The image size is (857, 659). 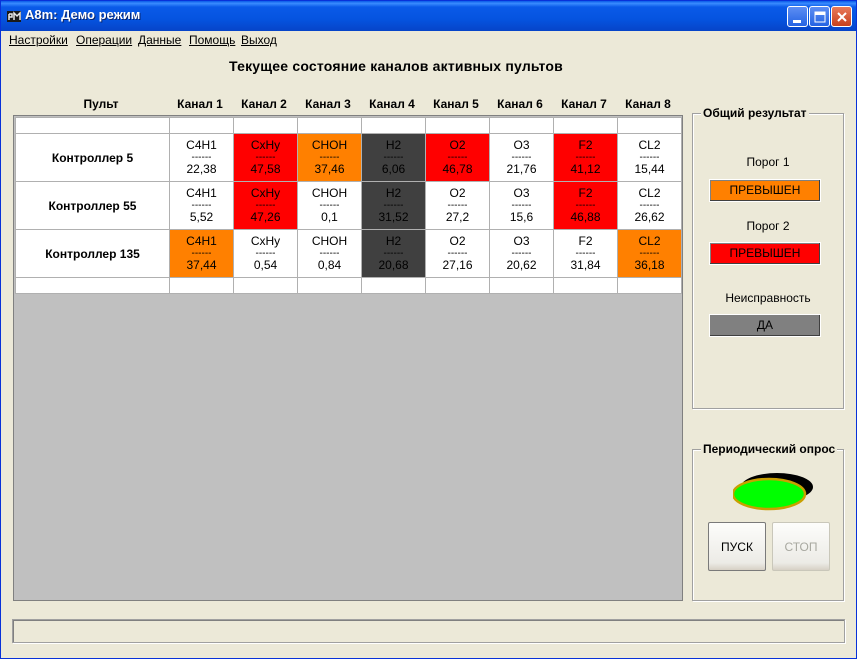 What do you see at coordinates (797, 16) in the screenshot?
I see `minimize-button` at bounding box center [797, 16].